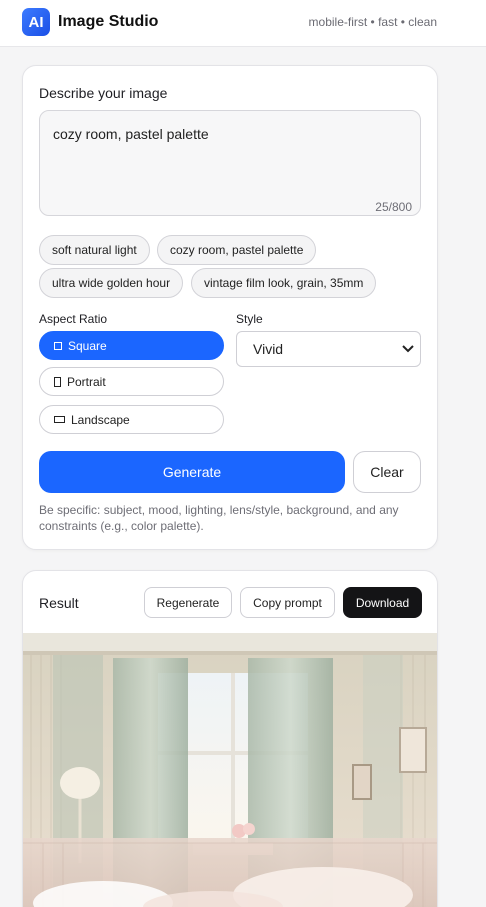  I want to click on style-label: Style, so click(249, 319).